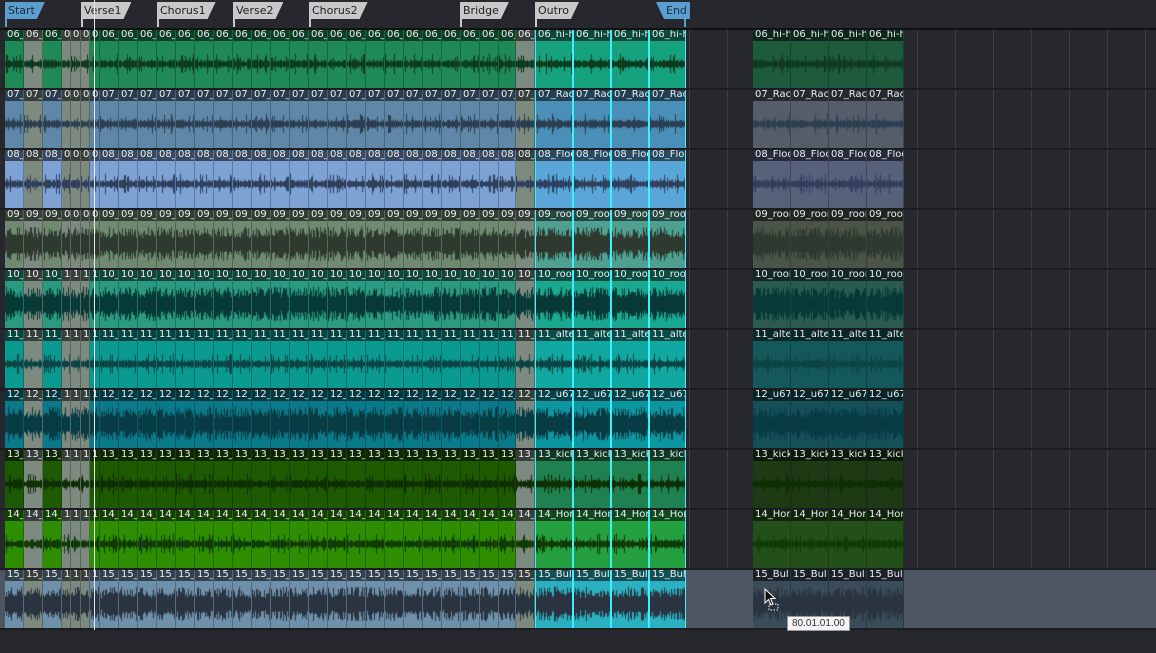 This screenshot has height=653, width=1156. I want to click on muted-audio-clip: 12_u67, so click(66, 419).